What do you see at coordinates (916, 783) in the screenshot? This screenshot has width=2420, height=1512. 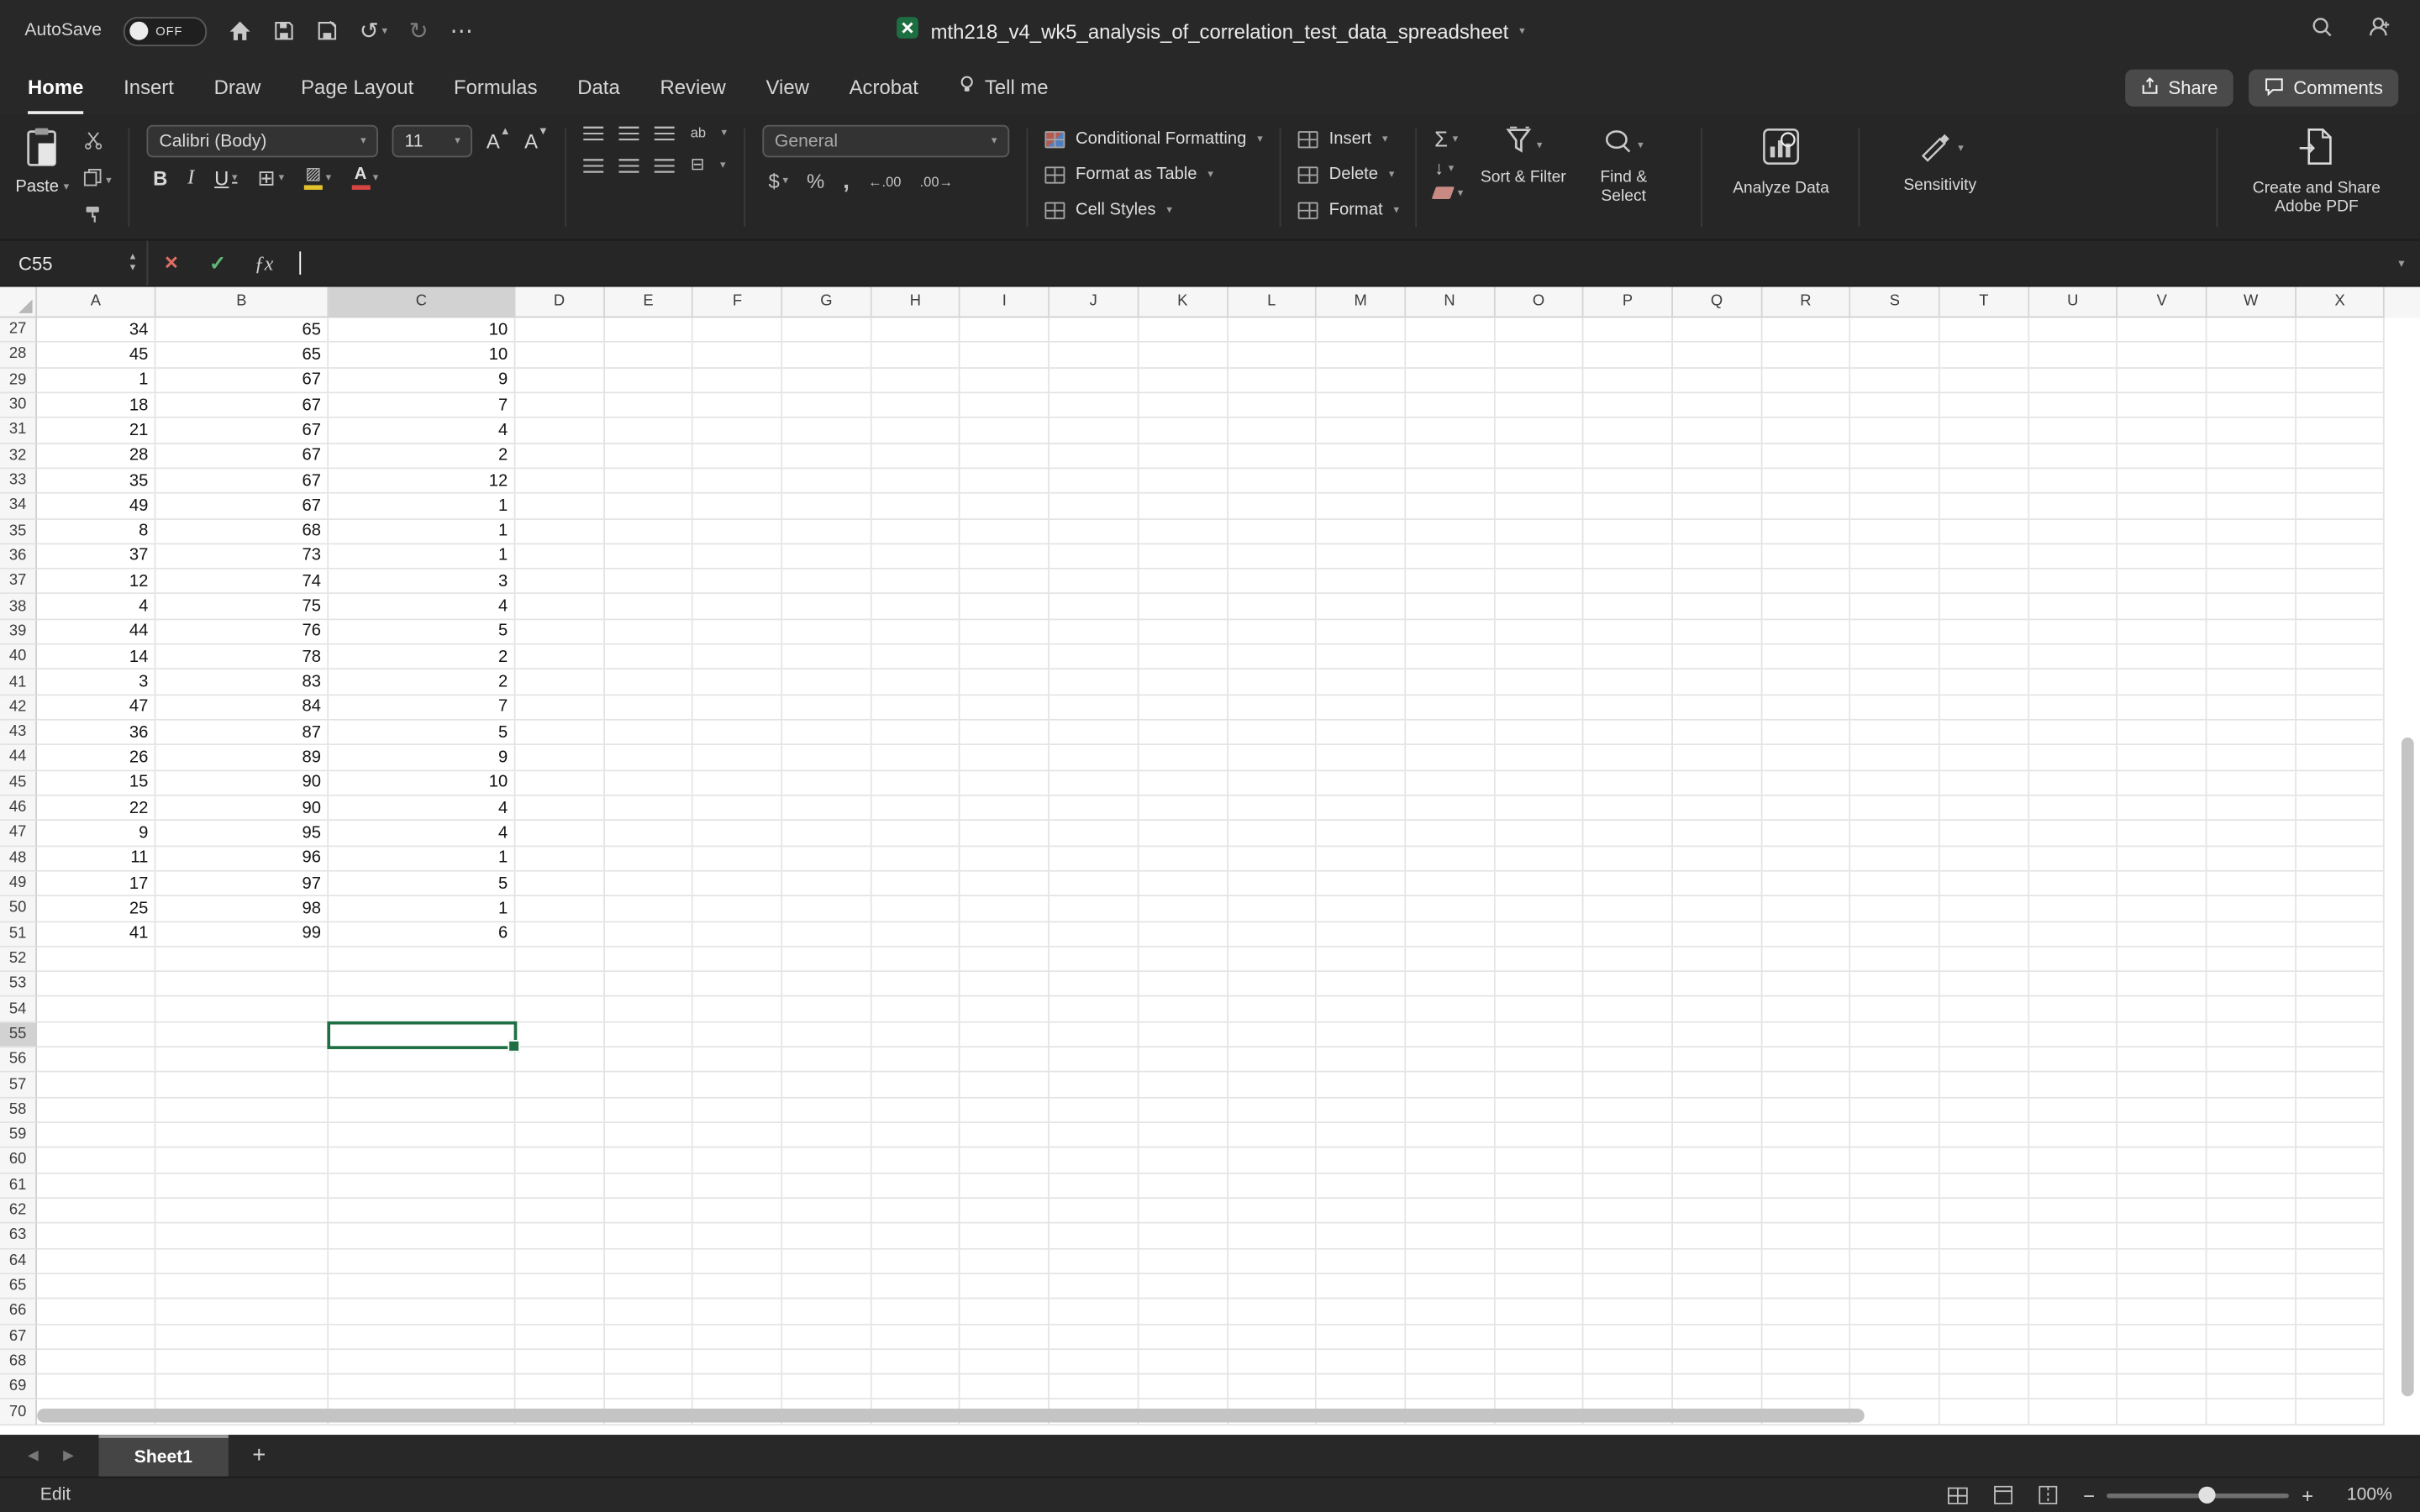 I see `cell-H45` at bounding box center [916, 783].